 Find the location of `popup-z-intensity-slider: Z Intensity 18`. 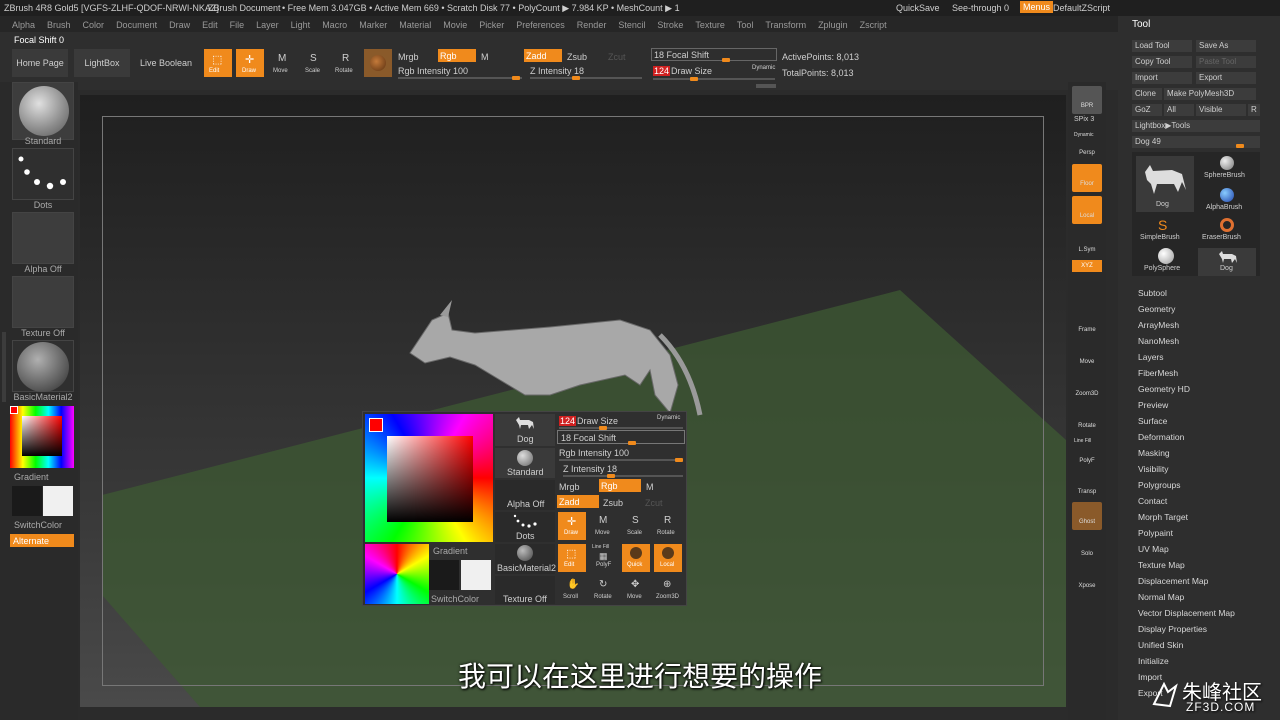

popup-z-intensity-slider: Z Intensity 18 is located at coordinates (590, 469).